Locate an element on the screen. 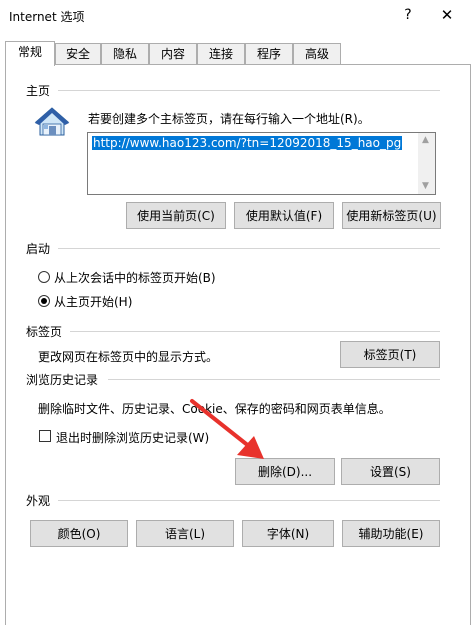  startup-heading: 启动 is located at coordinates (38, 249).